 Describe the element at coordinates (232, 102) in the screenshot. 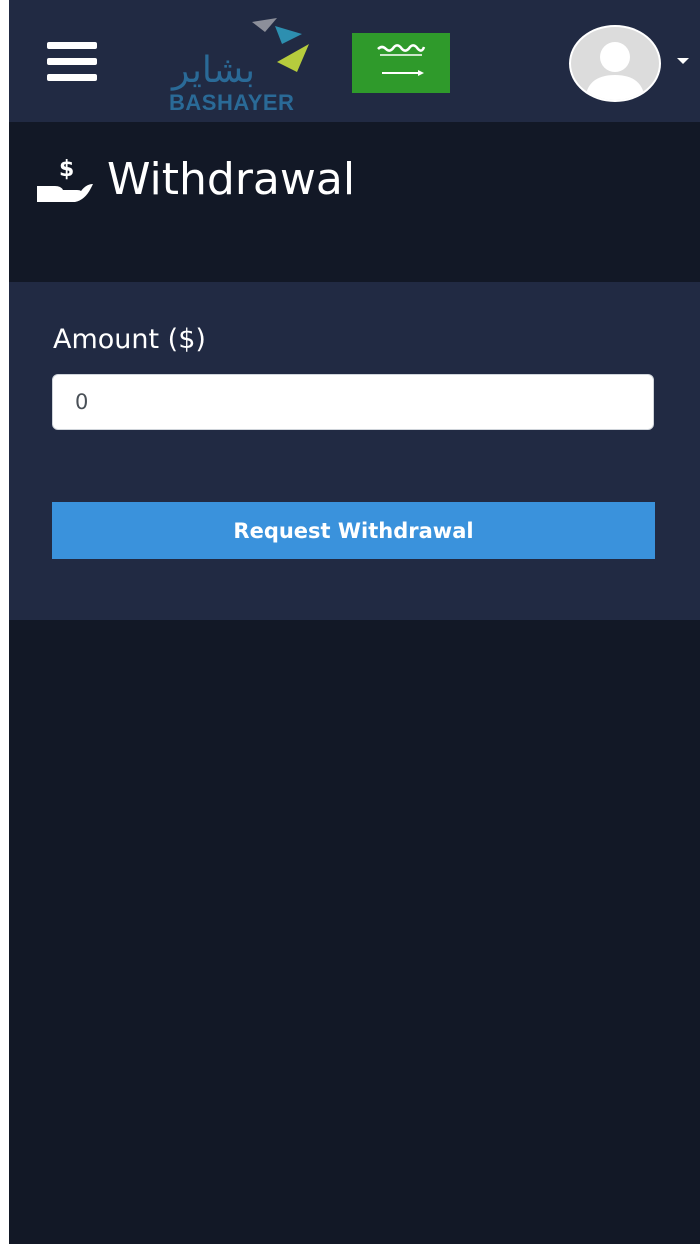

I see `logo-text: BASHAYER` at that location.